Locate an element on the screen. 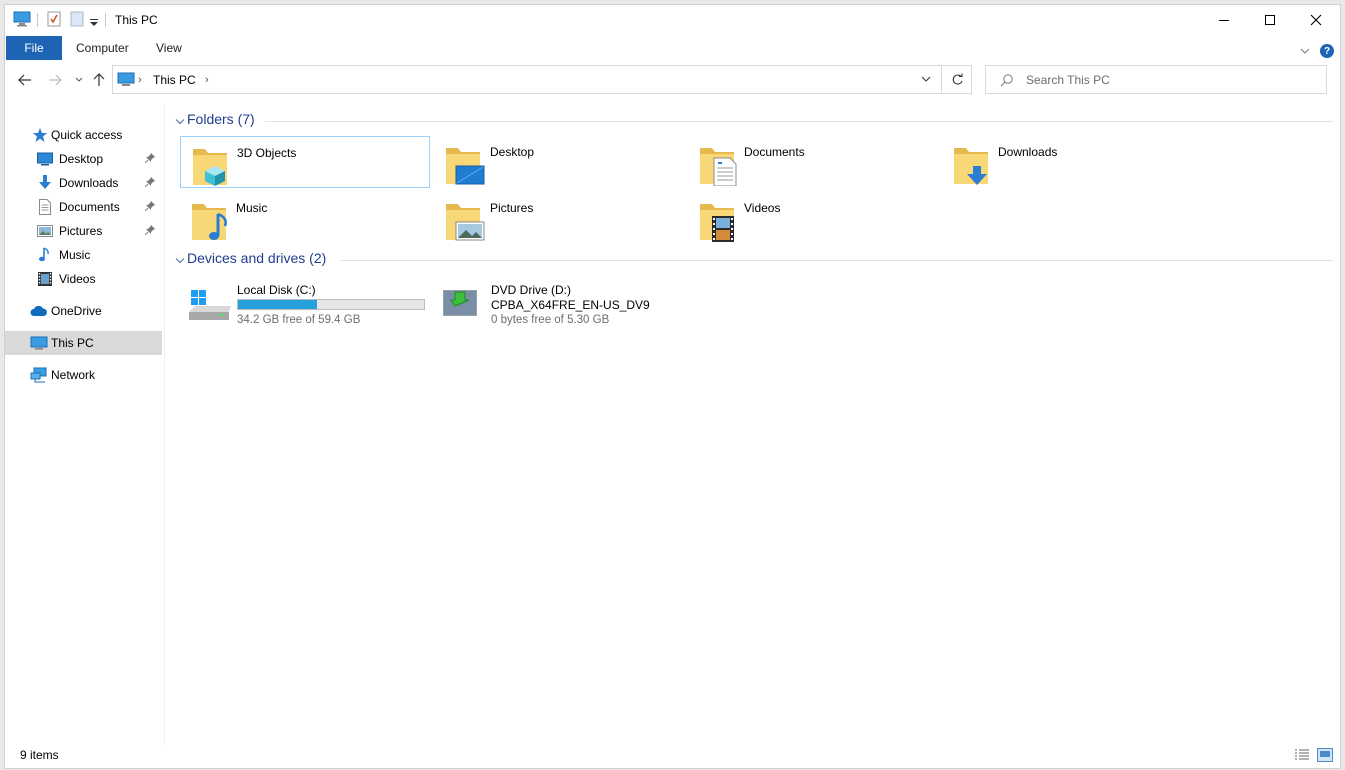  customize-toolbar-dropdown-icon is located at coordinates (94, 23).